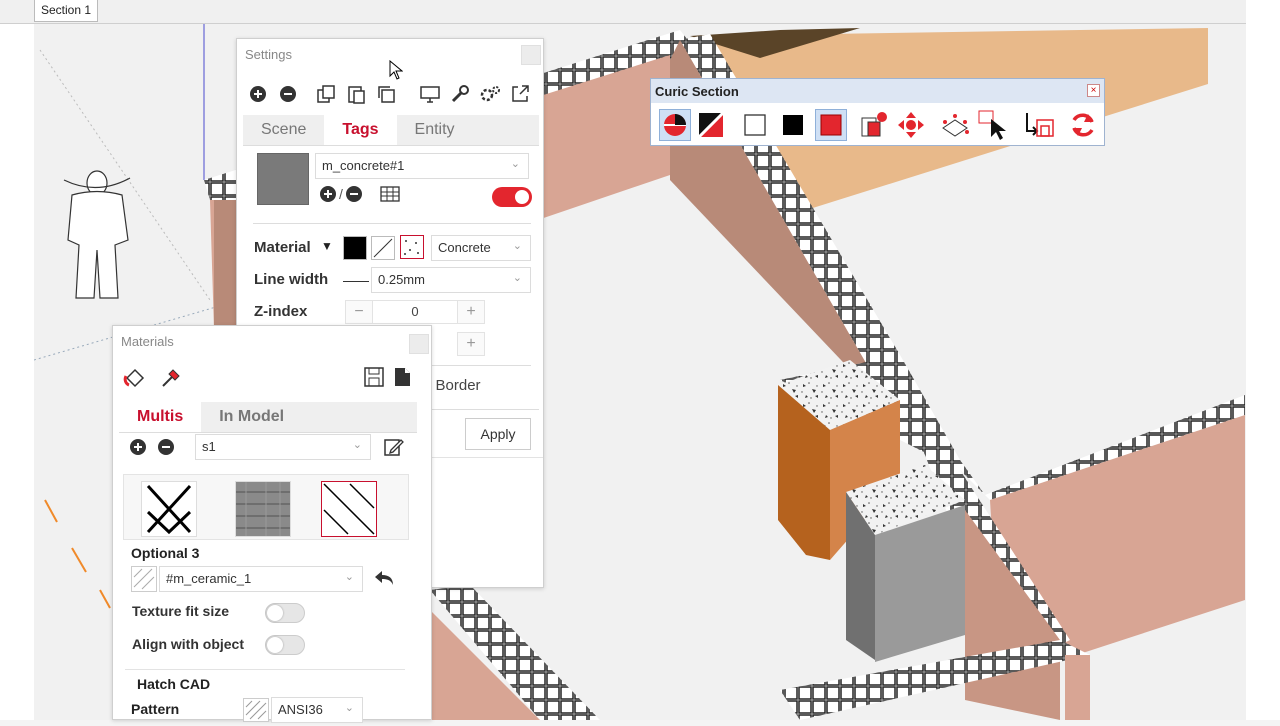  Describe the element at coordinates (355, 248) in the screenshot. I see `black-color-swatch` at that location.